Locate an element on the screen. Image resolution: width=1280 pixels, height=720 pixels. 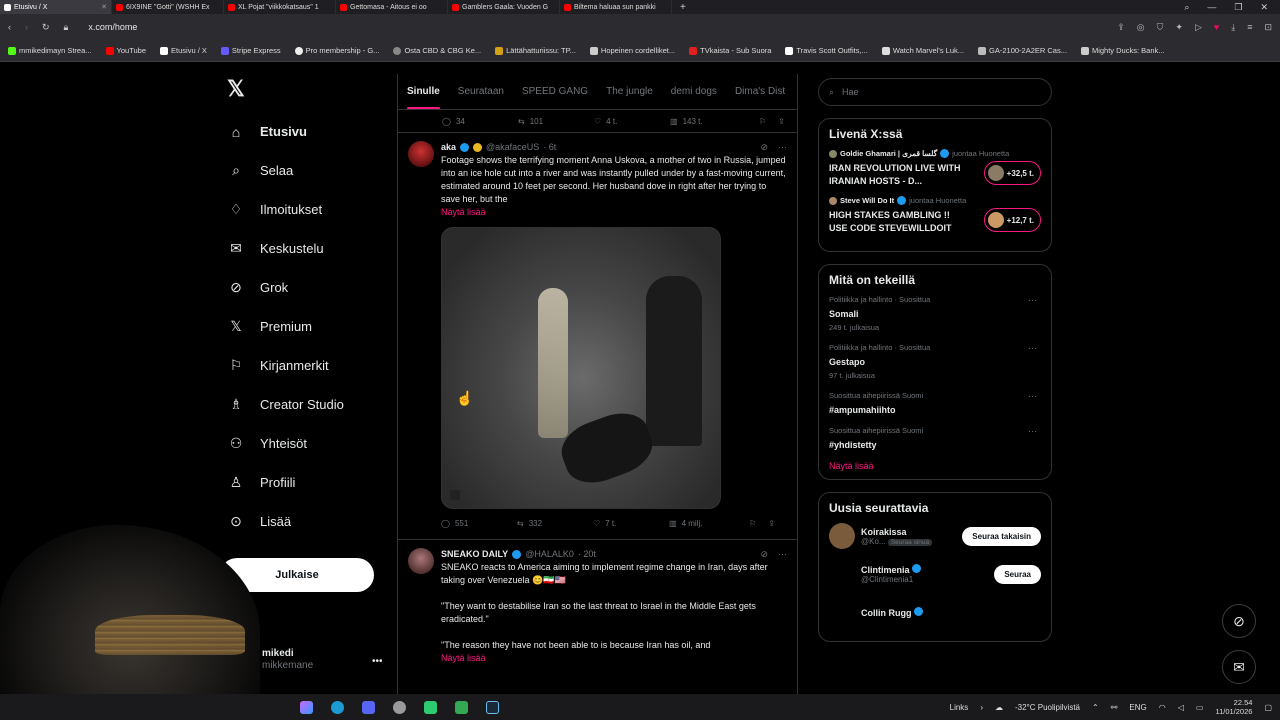
nav-item-more: ⊙ Lisää is located at coordinates (307, 521).